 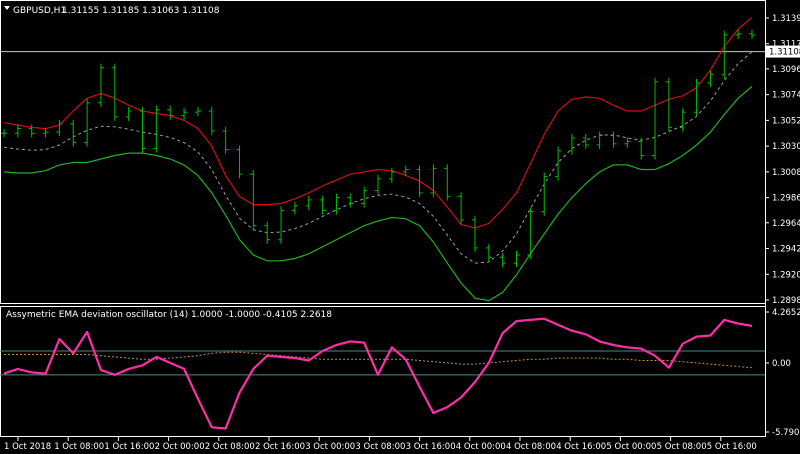 I want to click on symbol-label: GBPUSD,H1, so click(x=39, y=11).